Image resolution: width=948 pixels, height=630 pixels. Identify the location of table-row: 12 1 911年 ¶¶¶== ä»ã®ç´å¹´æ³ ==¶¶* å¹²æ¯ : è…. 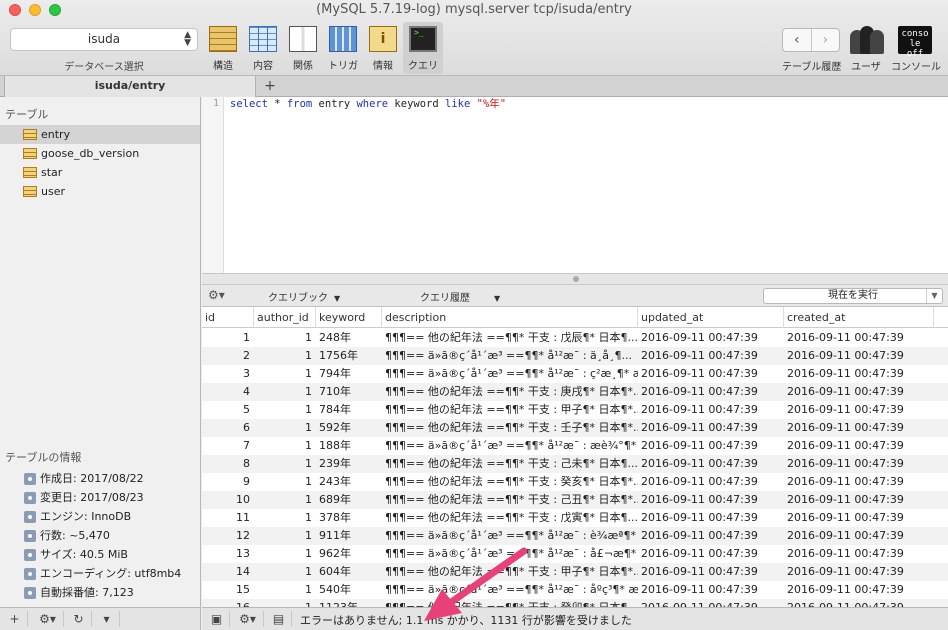
(575, 536).